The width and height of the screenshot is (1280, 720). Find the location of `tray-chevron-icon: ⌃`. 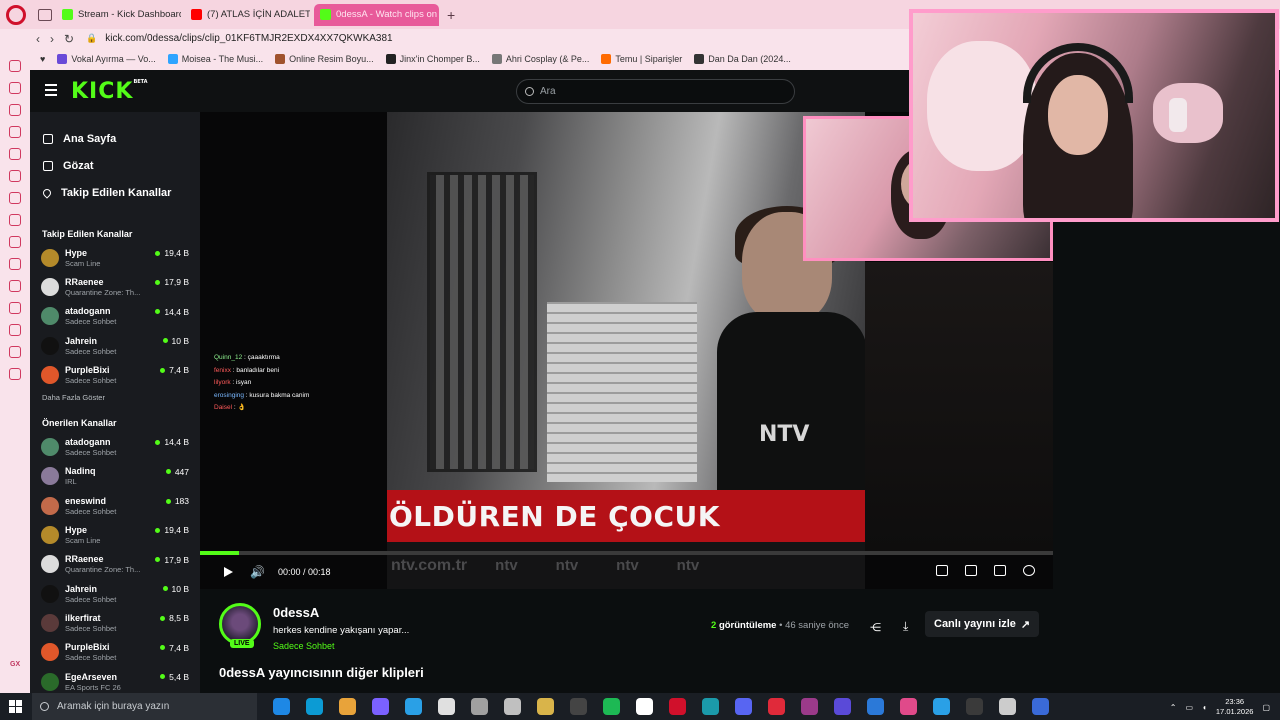

tray-chevron-icon: ⌃ is located at coordinates (1173, 707).